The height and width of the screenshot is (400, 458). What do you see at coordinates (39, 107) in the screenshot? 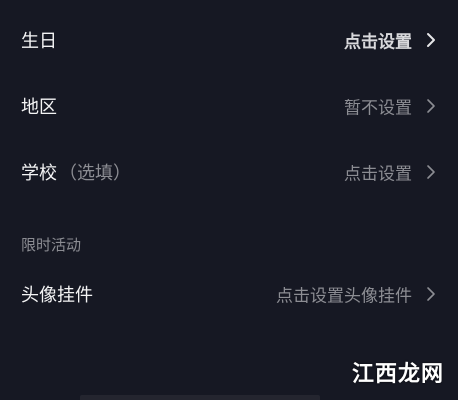
I see `region-label: 地区` at bounding box center [39, 107].